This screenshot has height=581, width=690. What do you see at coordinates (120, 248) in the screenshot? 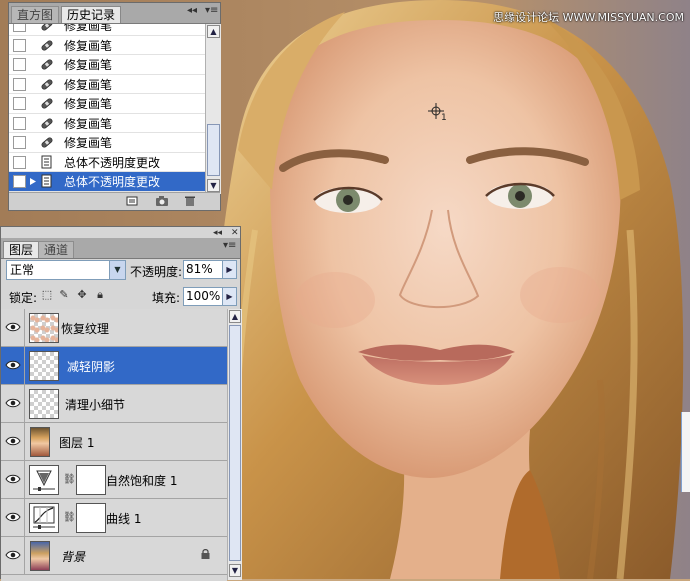
I see `layers-tabbar: 图层 通道 ▾≡` at bounding box center [120, 248].